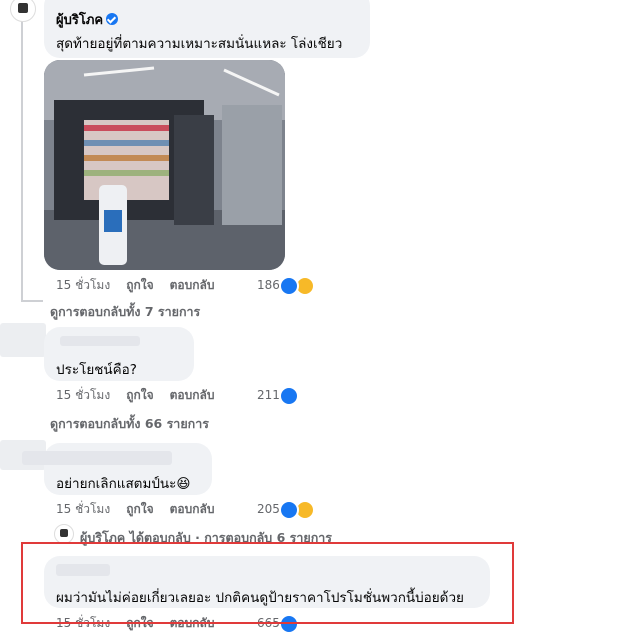 This screenshot has height=641, width=630. Describe the element at coordinates (267, 583) in the screenshot. I see `highlight-annotation-box` at that location.